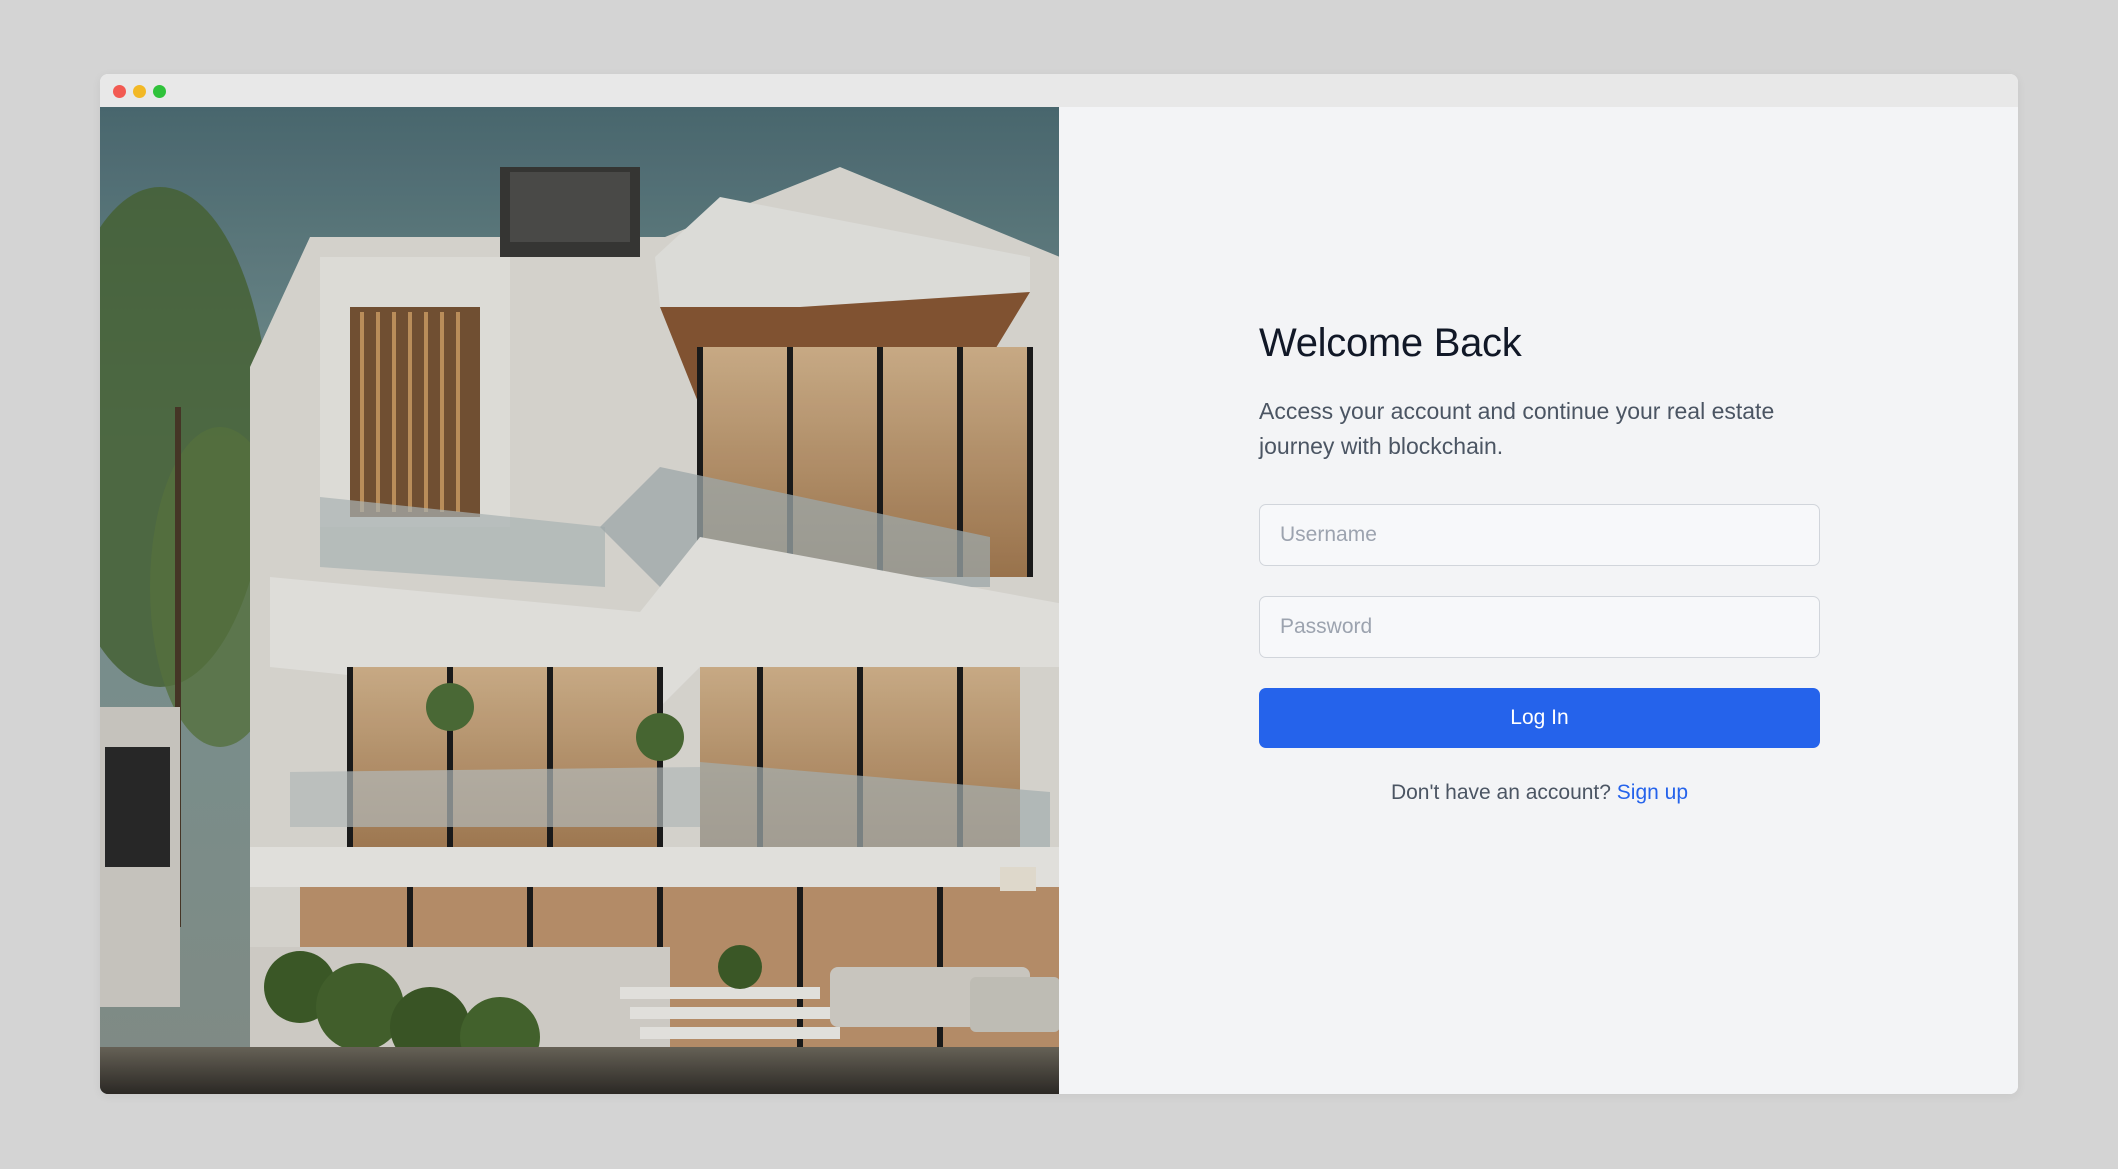 The height and width of the screenshot is (1169, 2118). What do you see at coordinates (1390, 343) in the screenshot?
I see `page-title: Welcome Back` at bounding box center [1390, 343].